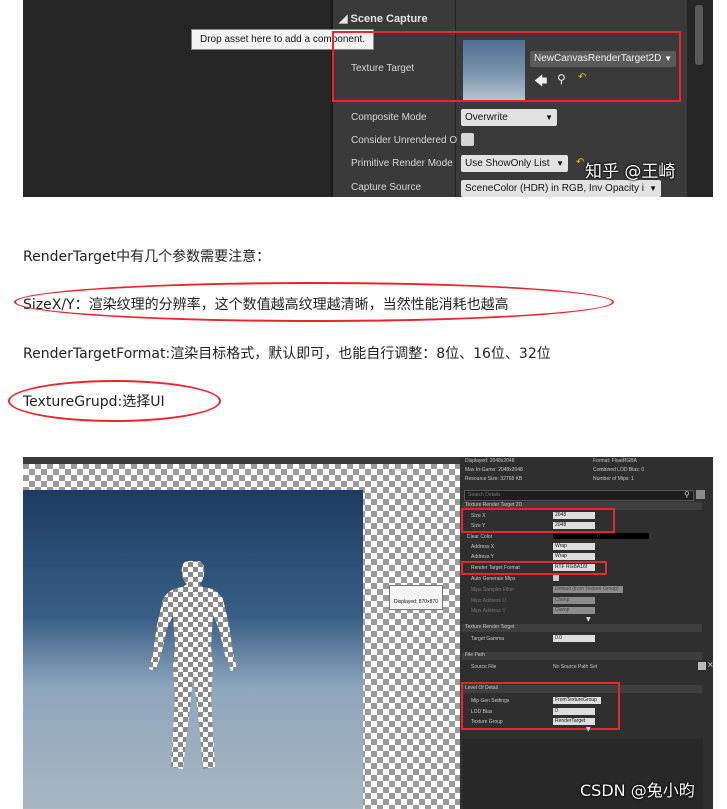 This screenshot has height=809, width=727. What do you see at coordinates (710, 664) in the screenshot?
I see `close-icon: ×` at bounding box center [710, 664].